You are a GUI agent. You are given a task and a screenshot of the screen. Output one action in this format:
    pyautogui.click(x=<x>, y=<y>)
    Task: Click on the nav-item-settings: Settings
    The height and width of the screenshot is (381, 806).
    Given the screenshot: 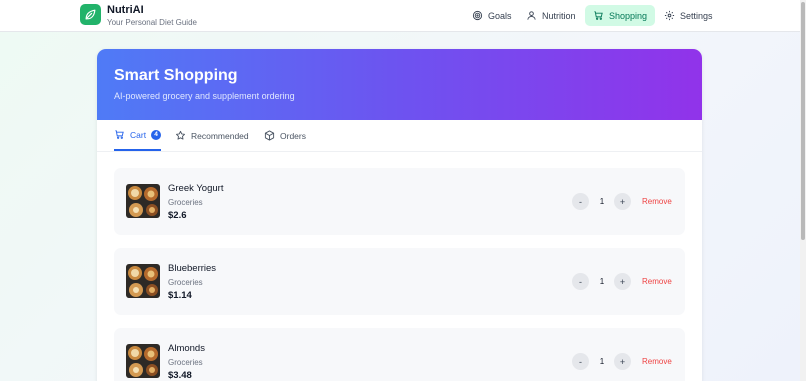 What is the action you would take?
    pyautogui.click(x=688, y=15)
    